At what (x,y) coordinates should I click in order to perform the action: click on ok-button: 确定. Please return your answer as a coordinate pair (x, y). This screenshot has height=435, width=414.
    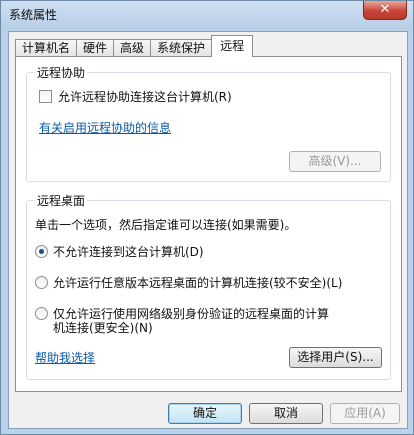
    Looking at the image, I should click on (205, 413).